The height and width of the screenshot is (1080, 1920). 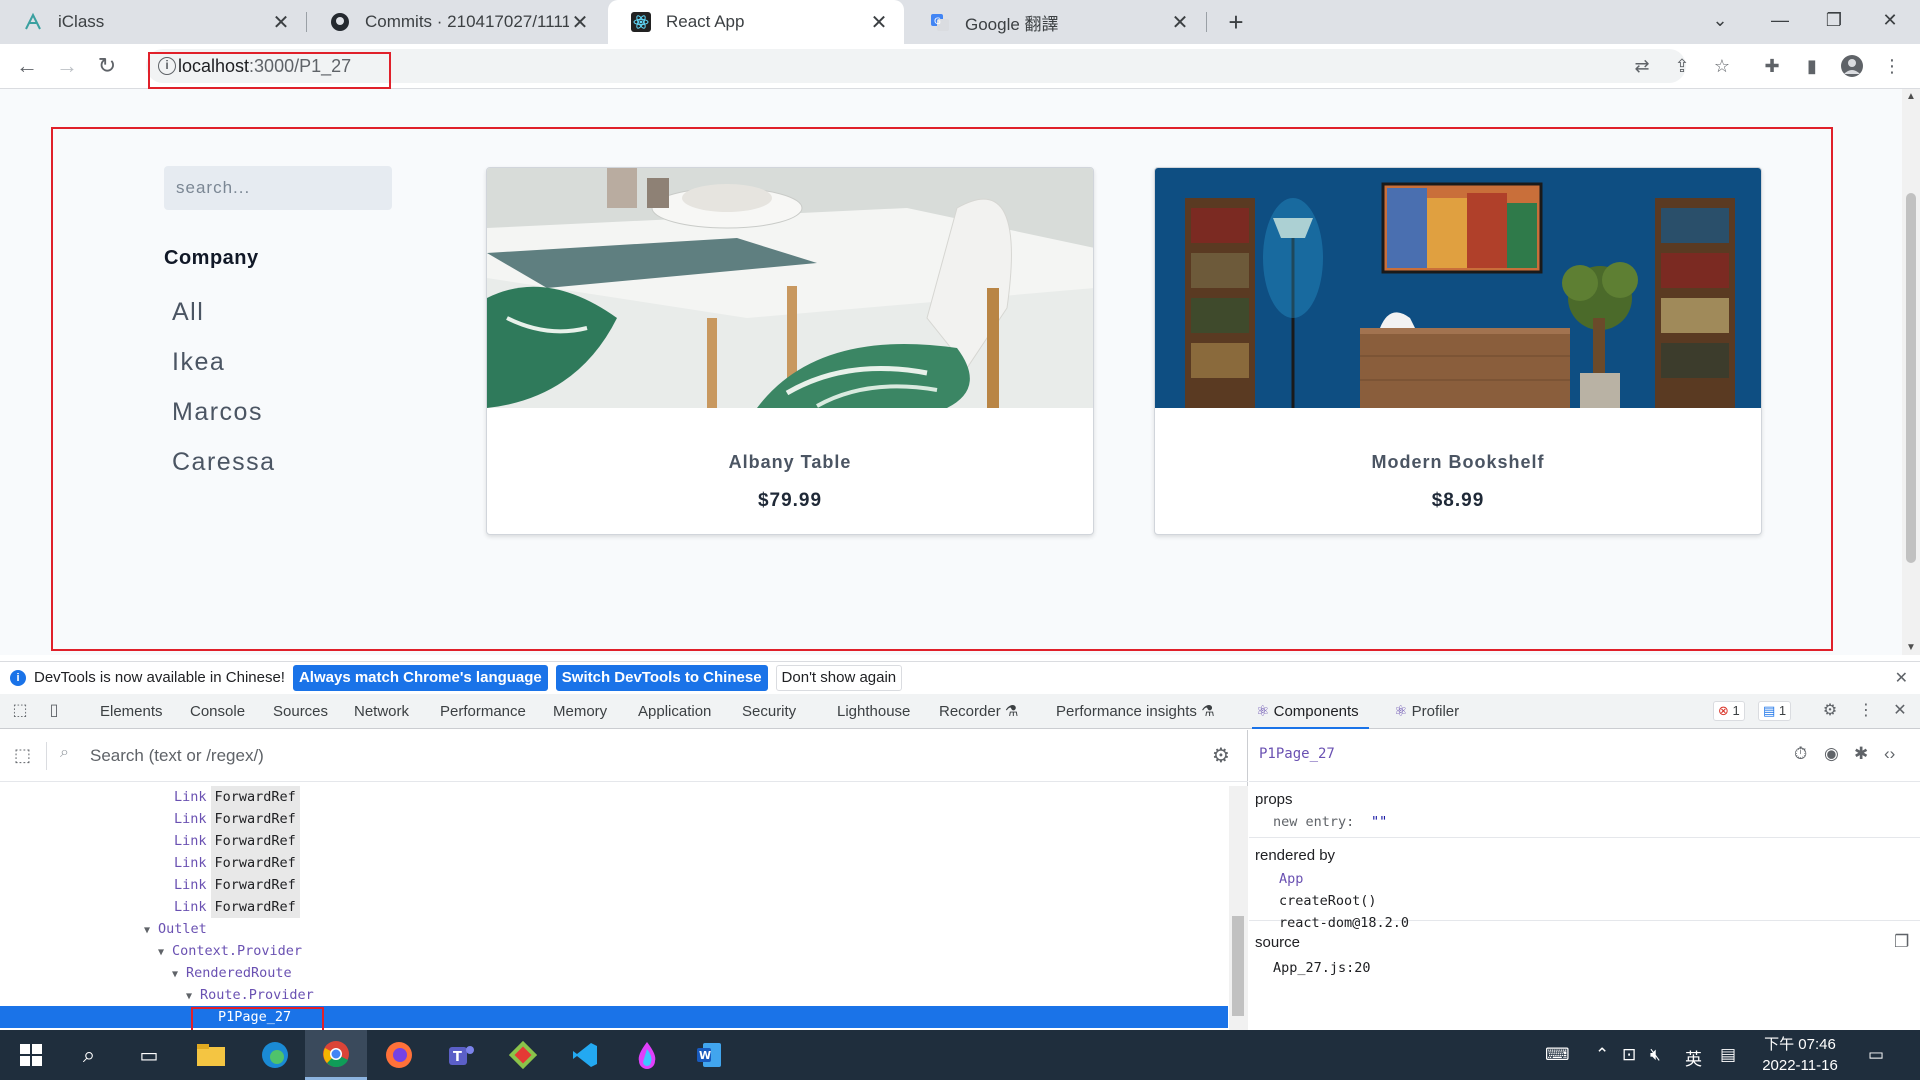 I want to click on bookmark-star-icon: ☆, so click(x=1722, y=66).